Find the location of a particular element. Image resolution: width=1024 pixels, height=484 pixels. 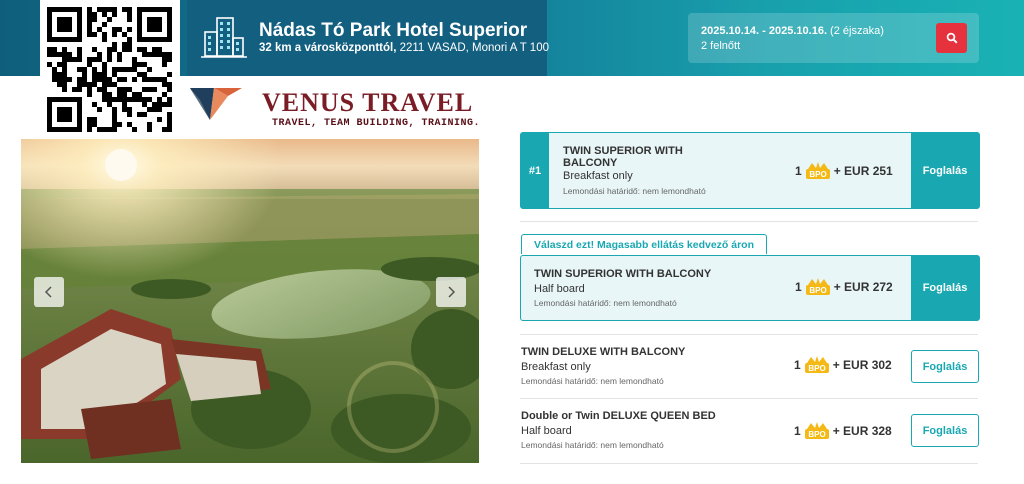

chevron-right-icon is located at coordinates (452, 292).